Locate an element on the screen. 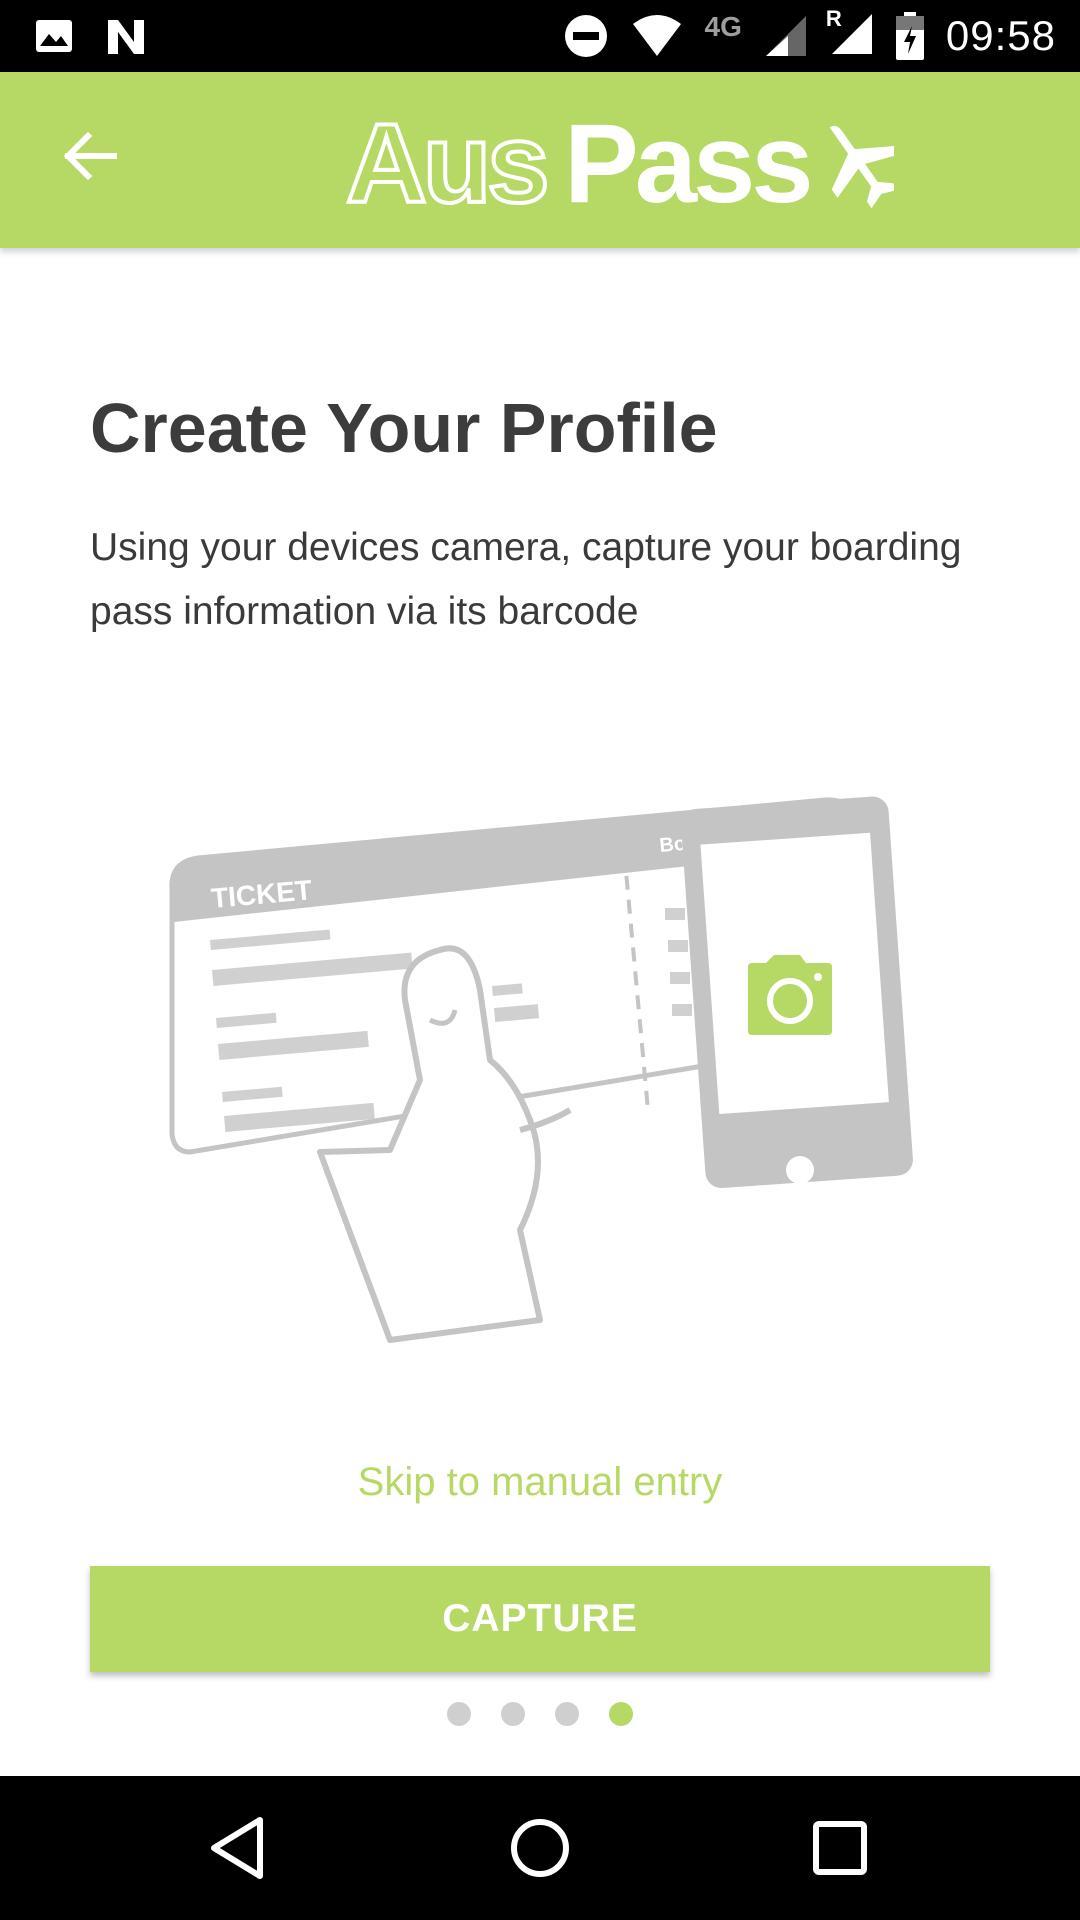 Image resolution: width=1080 pixels, height=1920 pixels. svg-text: Pass is located at coordinates (687, 160).